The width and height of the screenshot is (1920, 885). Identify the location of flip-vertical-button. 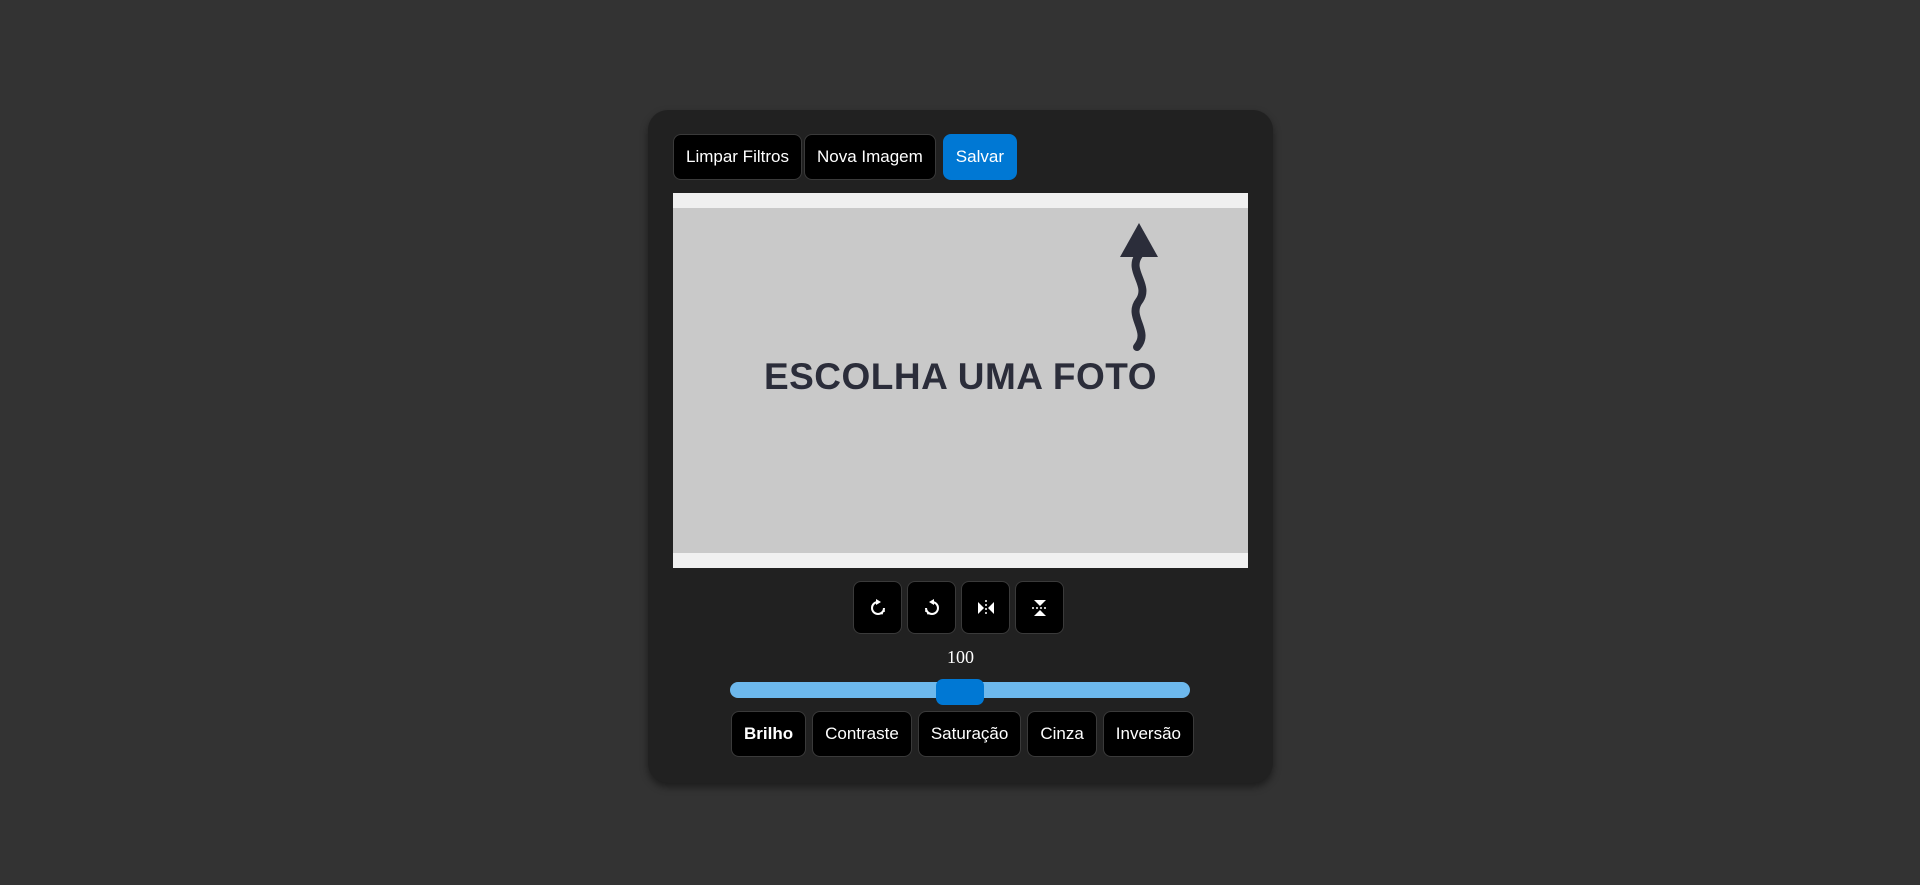
(1039, 607).